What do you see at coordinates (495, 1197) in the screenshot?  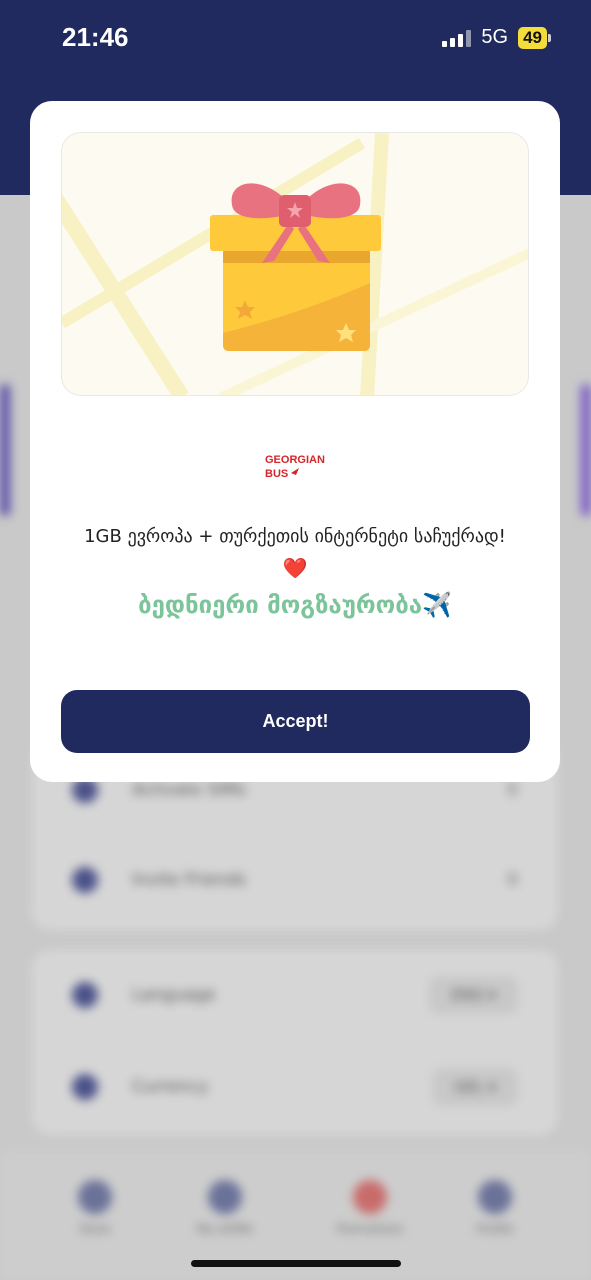 I see `profile-icon` at bounding box center [495, 1197].